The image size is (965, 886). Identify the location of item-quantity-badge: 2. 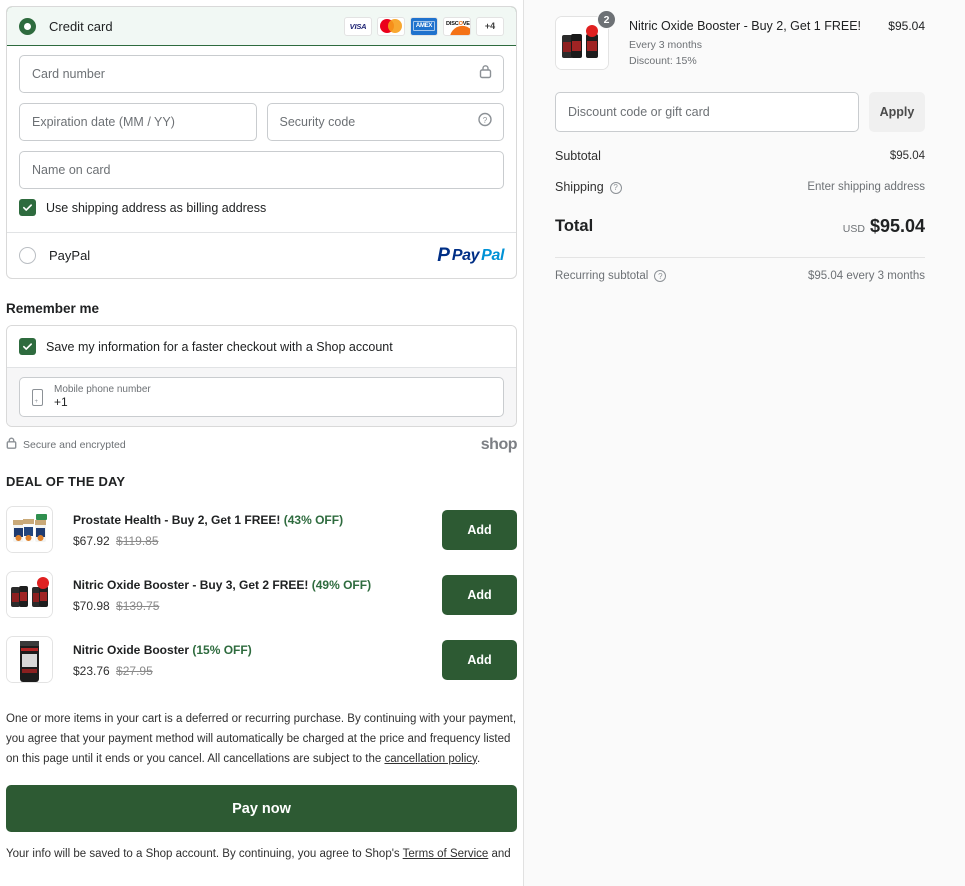
(606, 19).